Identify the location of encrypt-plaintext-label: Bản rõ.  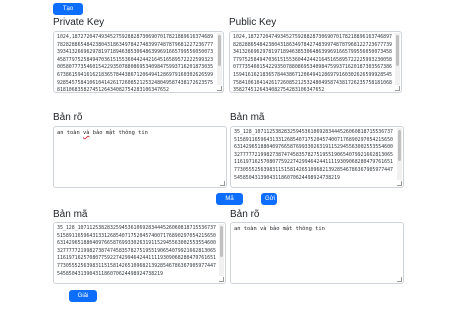
(68, 117).